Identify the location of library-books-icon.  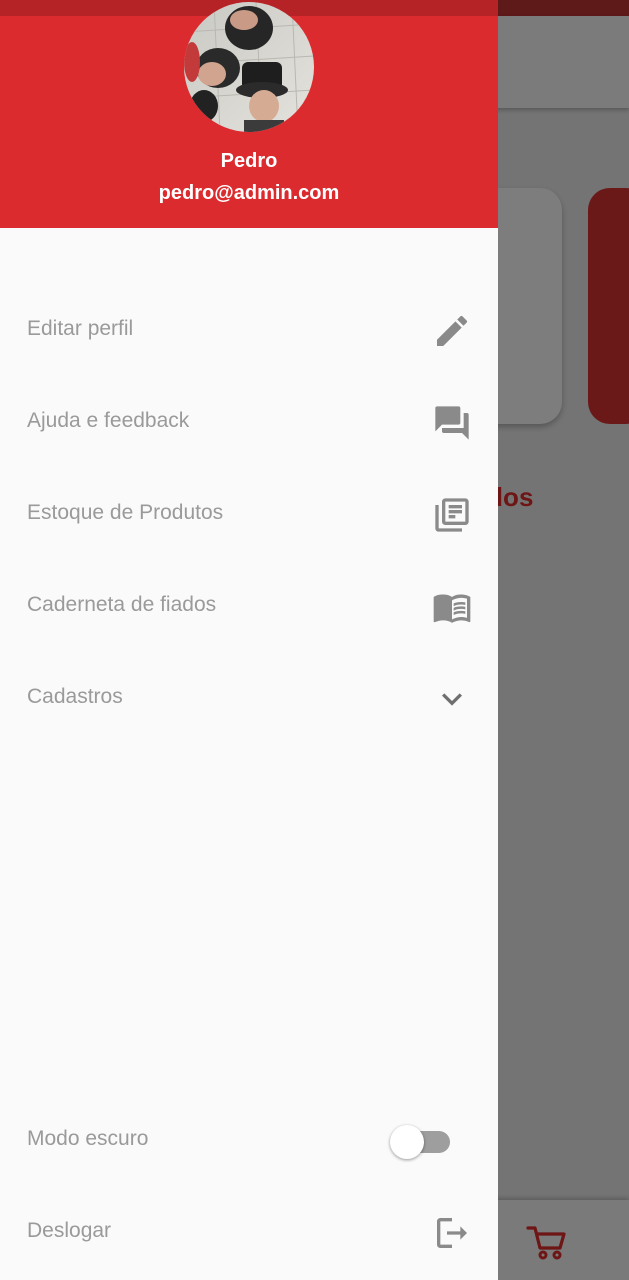
(452, 515).